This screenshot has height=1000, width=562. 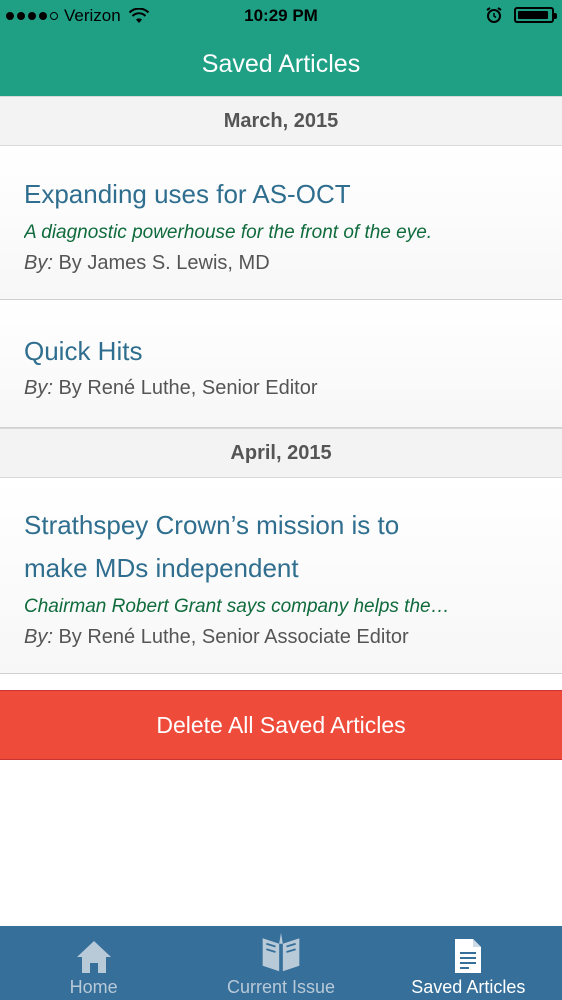 What do you see at coordinates (164, 263) in the screenshot?
I see `article-author: By James S. Lewis, MD` at bounding box center [164, 263].